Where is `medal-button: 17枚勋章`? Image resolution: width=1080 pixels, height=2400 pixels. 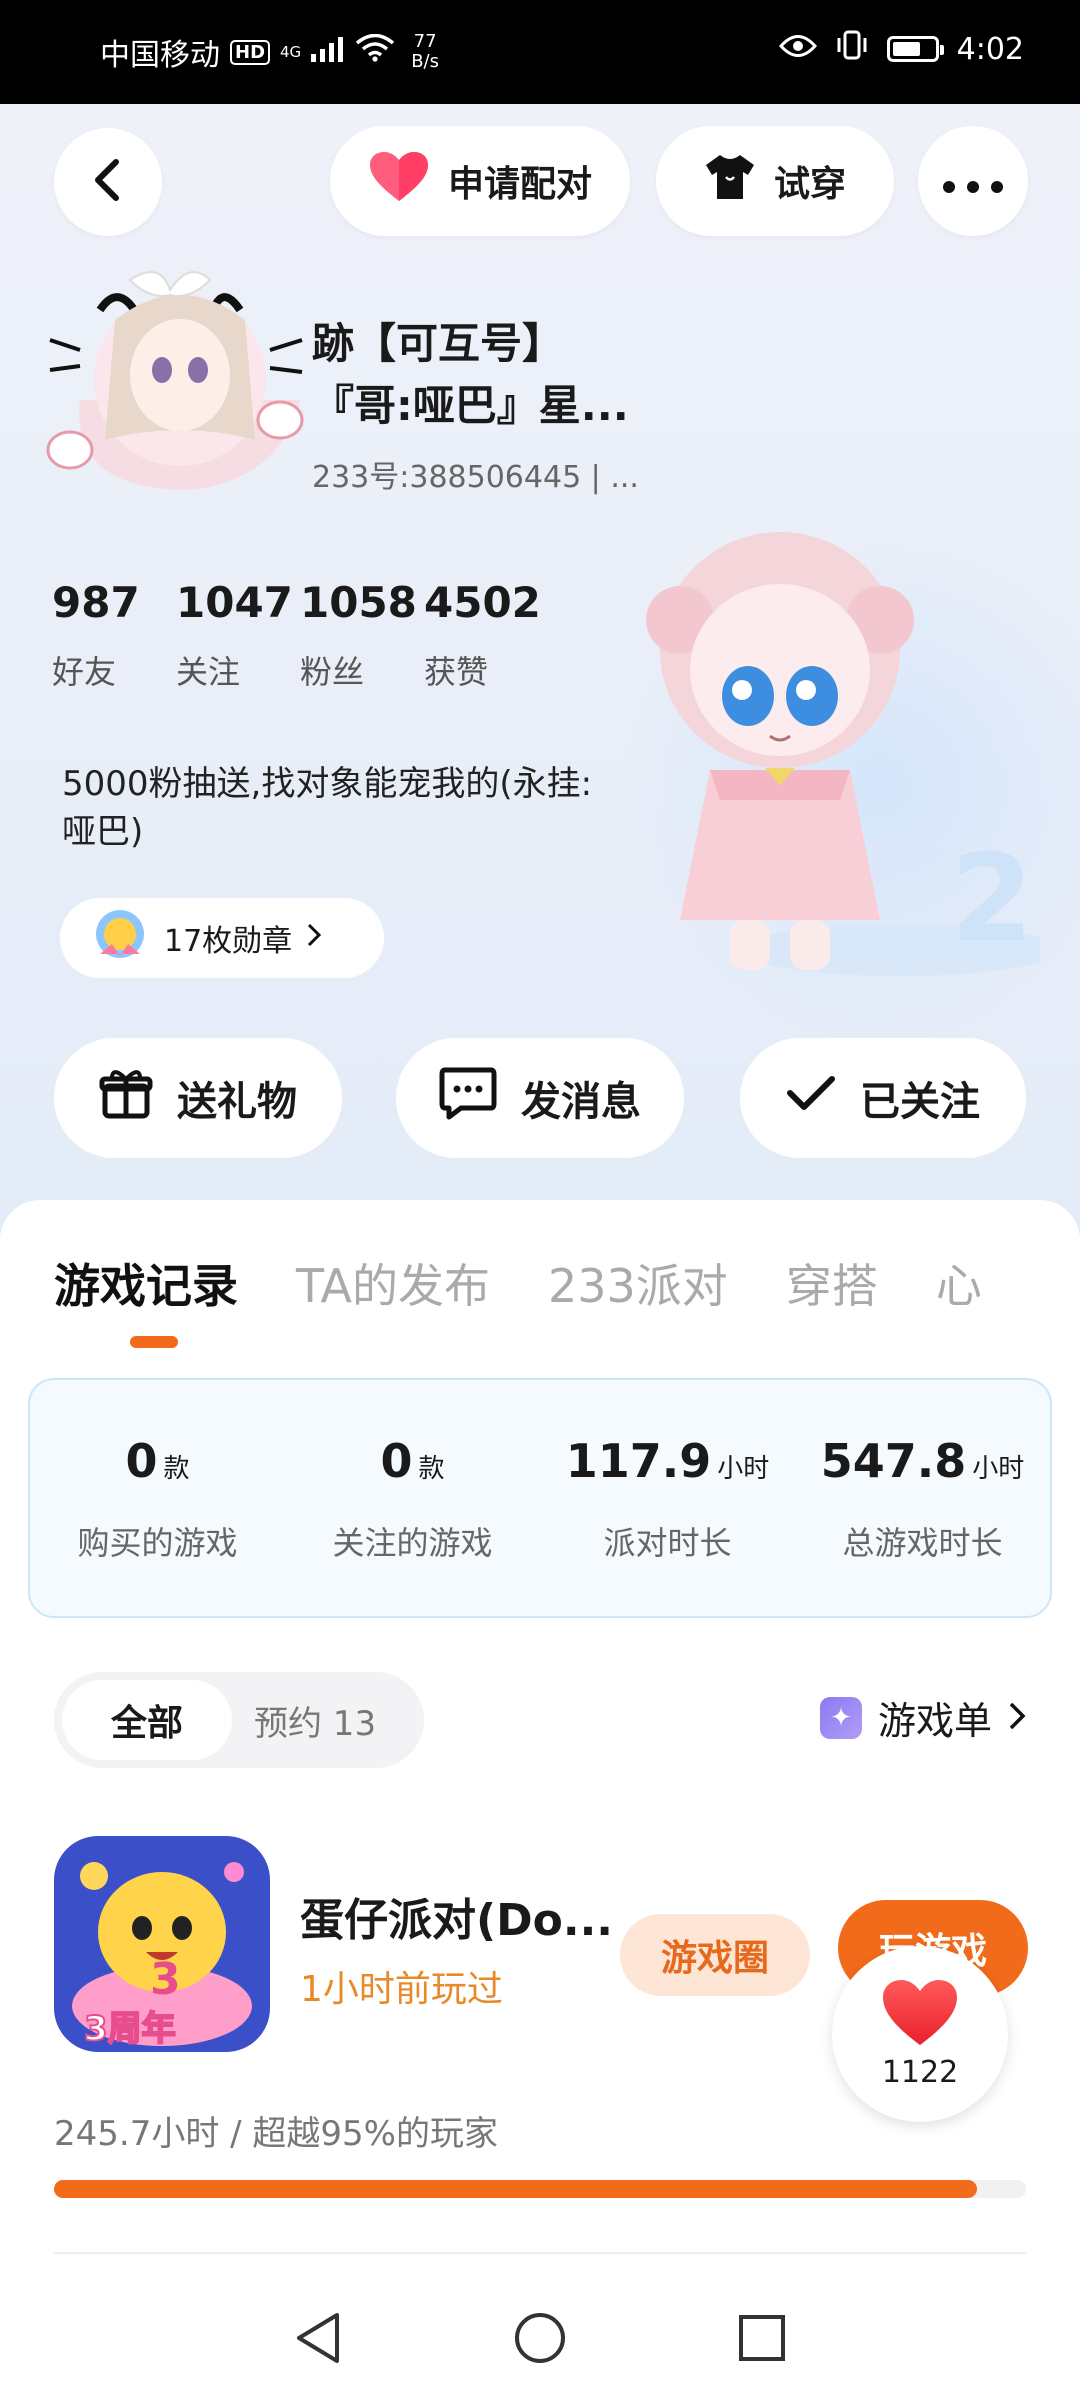
medal-button: 17枚勋章 is located at coordinates (222, 938).